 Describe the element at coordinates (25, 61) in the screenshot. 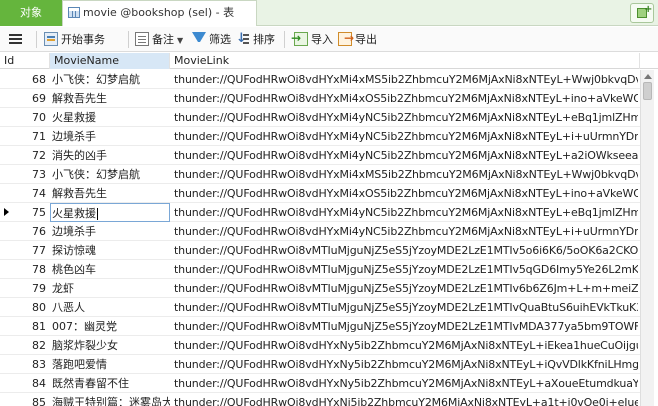

I see `column-header-id: Id` at that location.